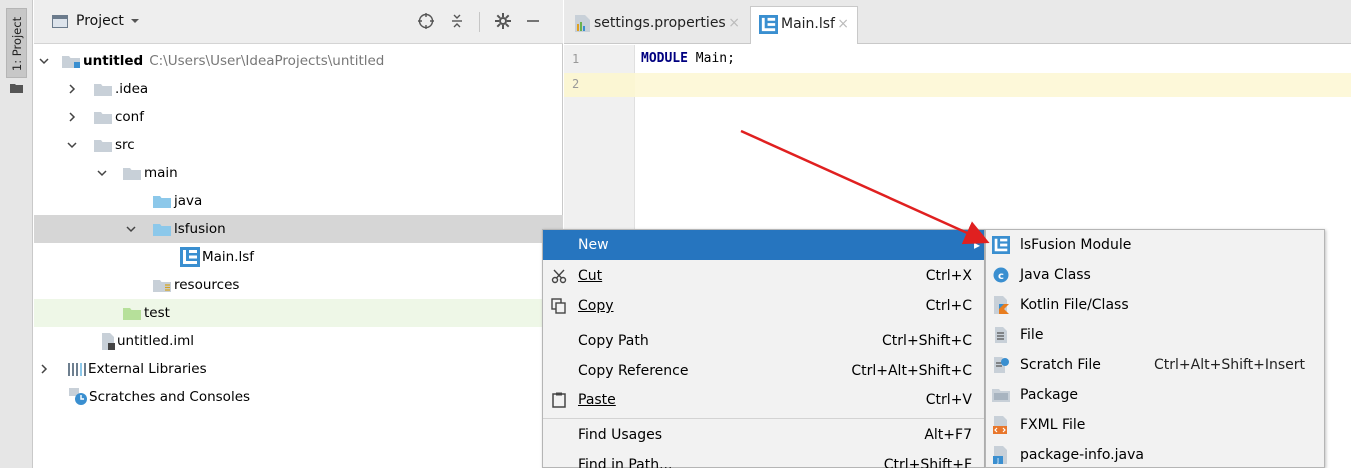 This screenshot has height=468, width=1351. I want to click on menu-label: Copy Reference, so click(633, 371).